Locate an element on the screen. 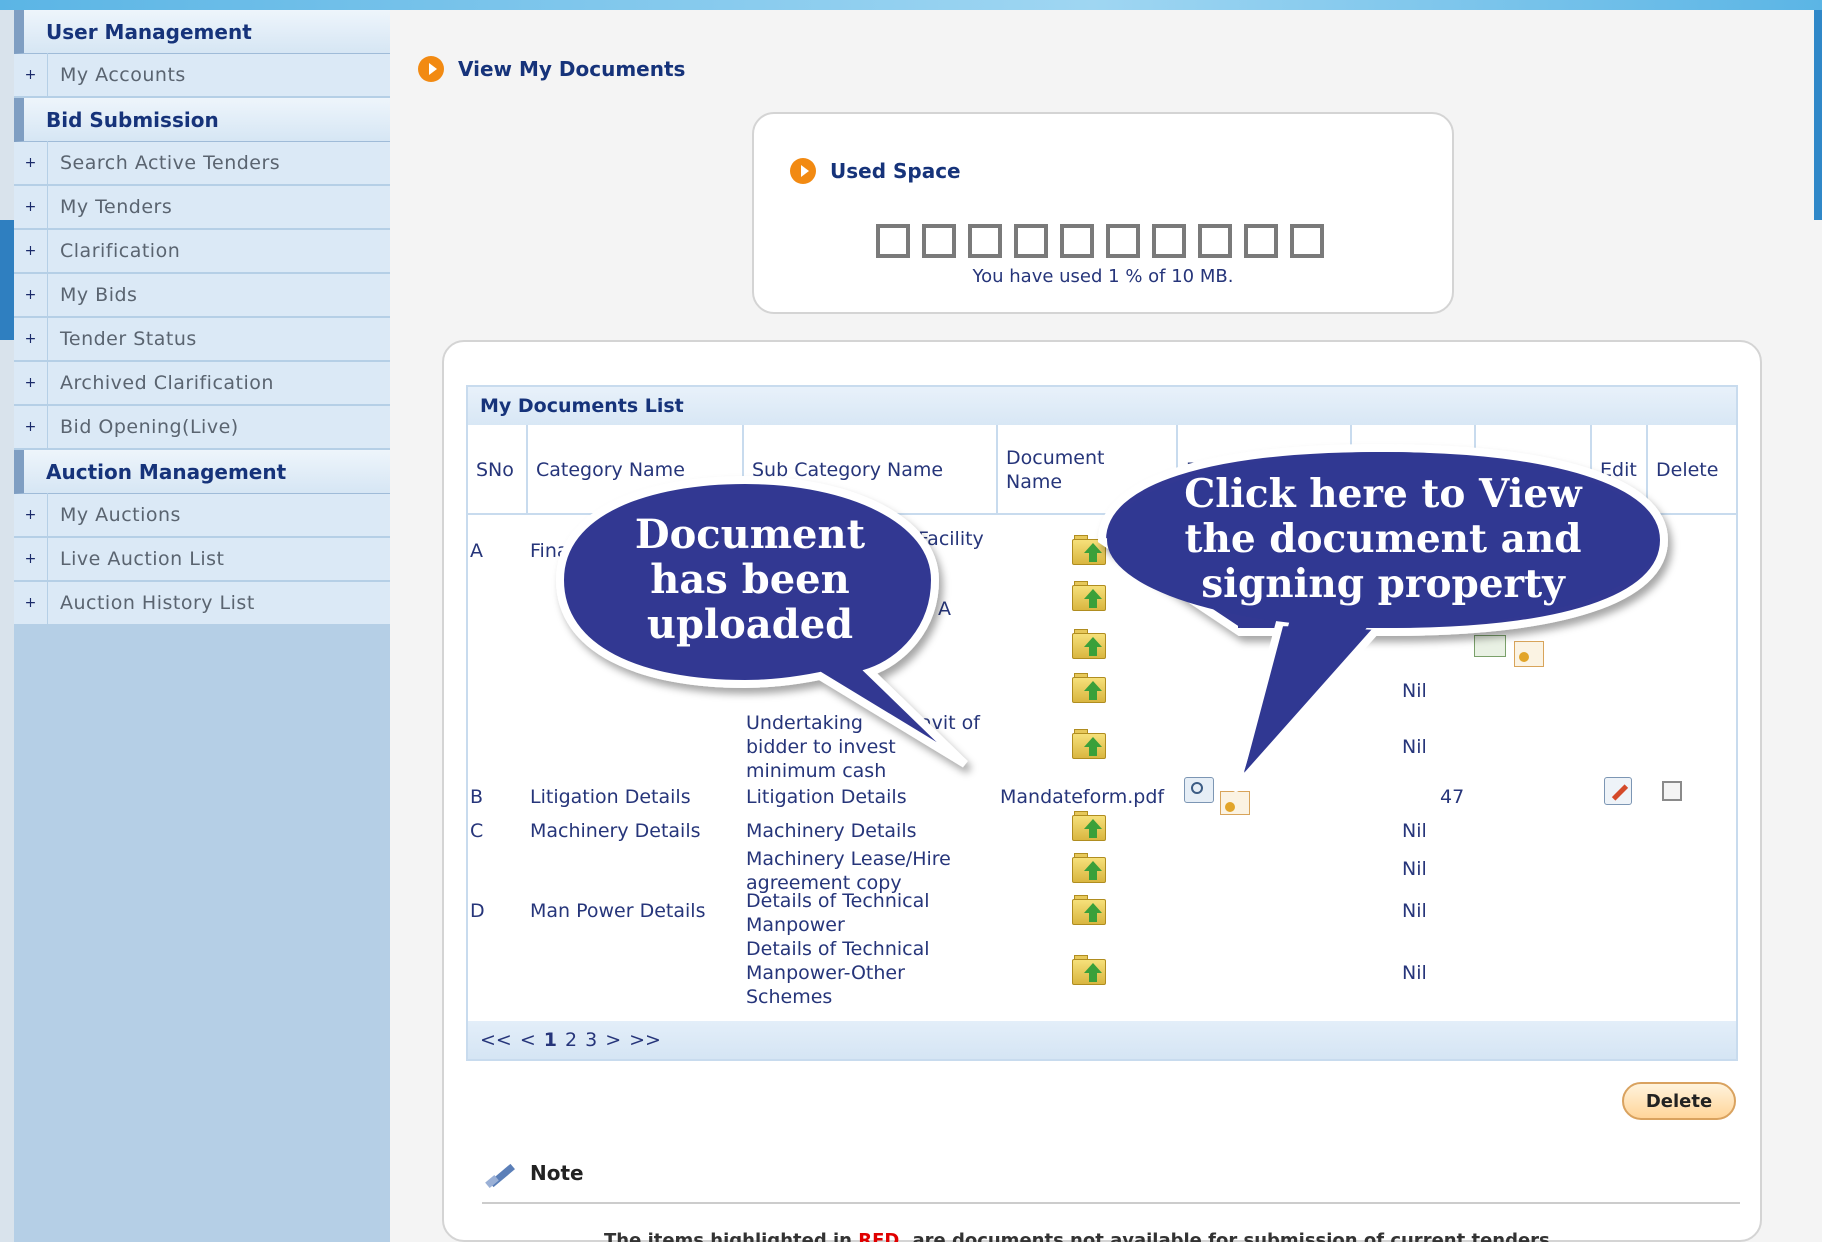 The image size is (1822, 1242). sidebar-item-my-accounts: + My Accounts is located at coordinates (202, 75).